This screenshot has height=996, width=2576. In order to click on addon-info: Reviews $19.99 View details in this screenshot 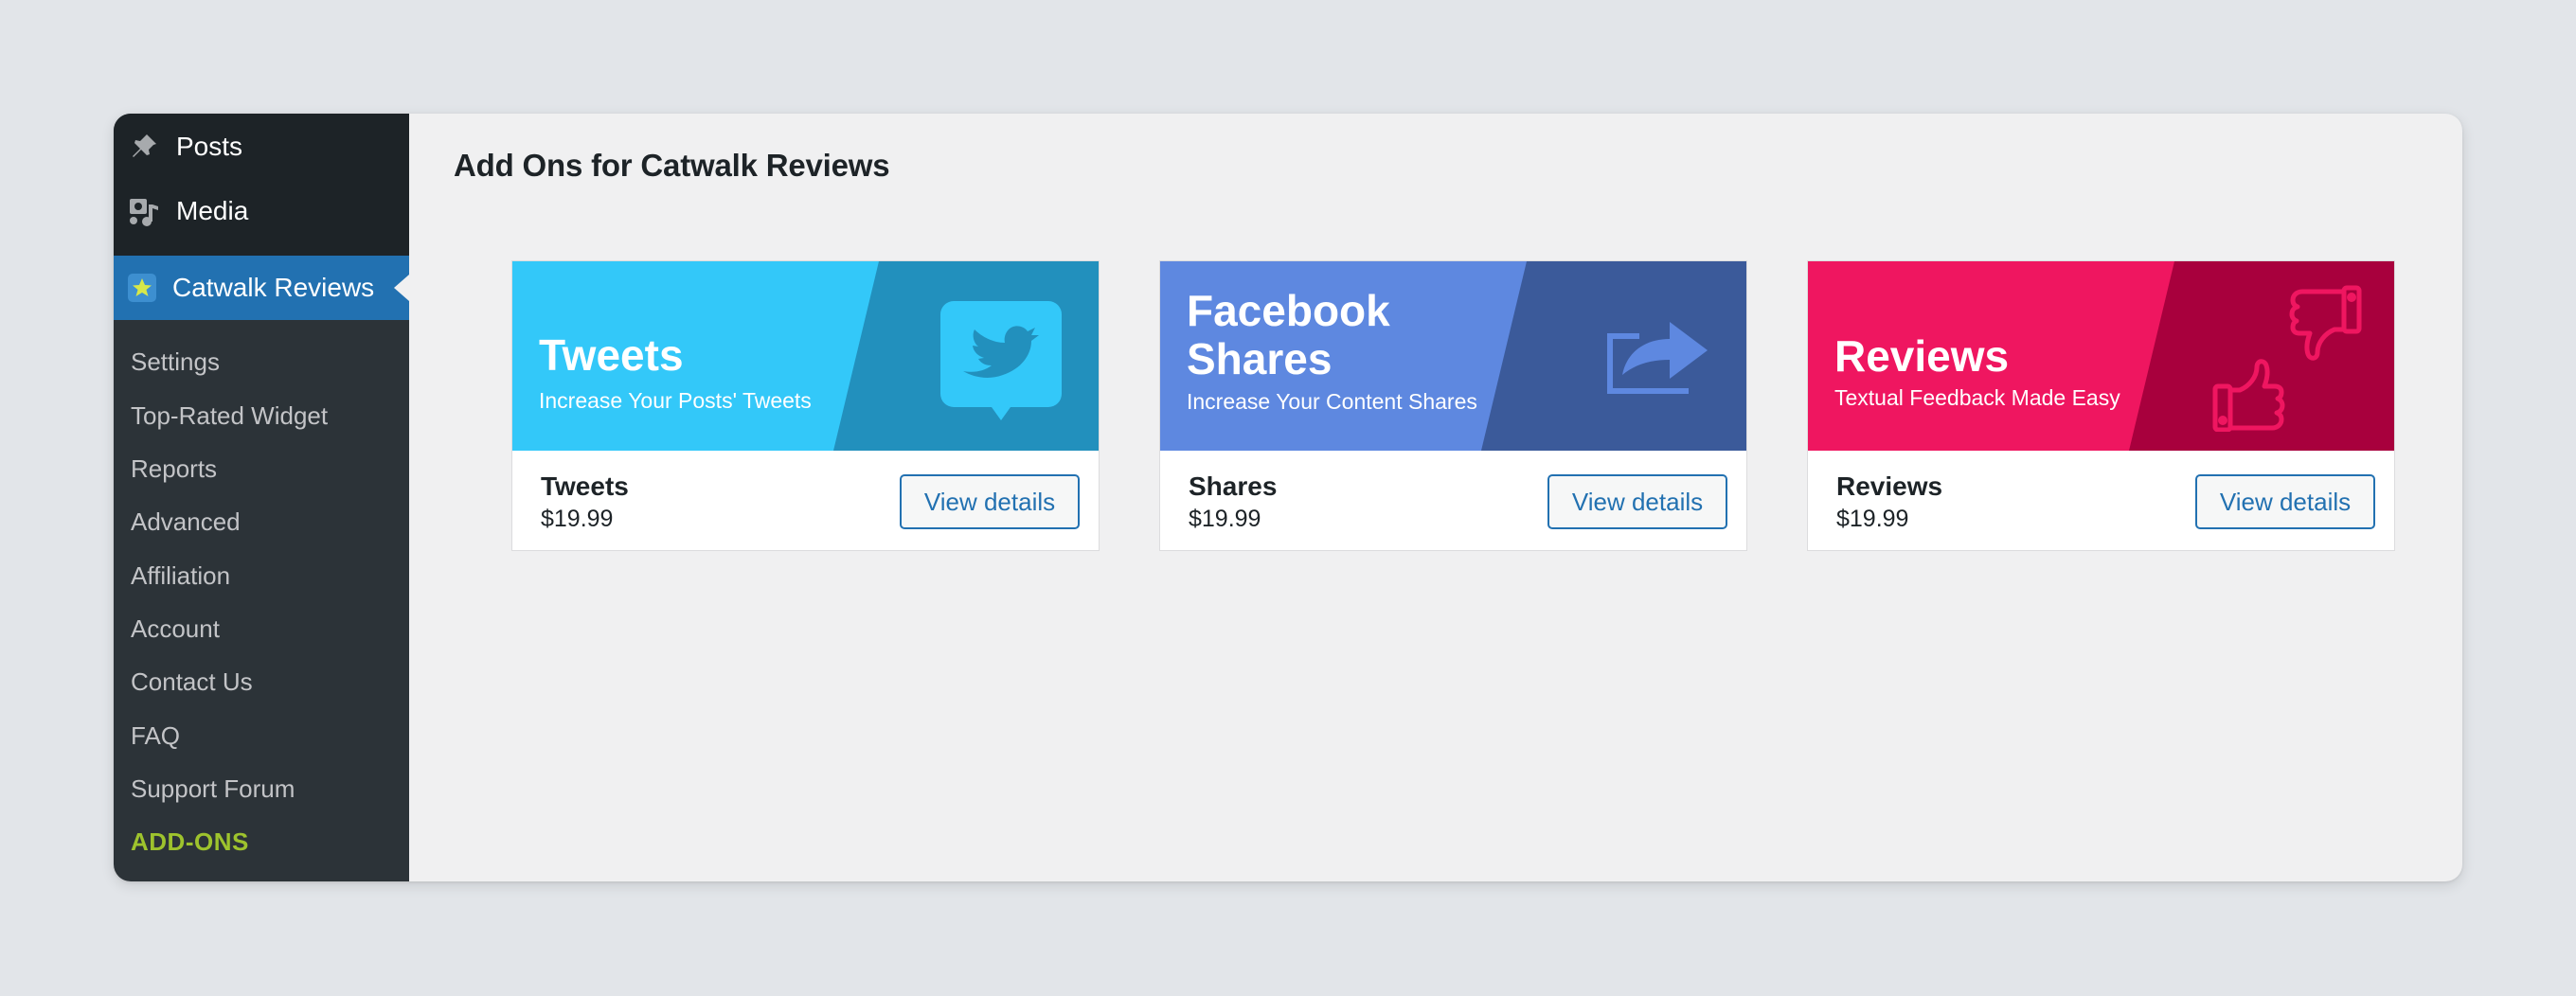, I will do `click(2101, 501)`.